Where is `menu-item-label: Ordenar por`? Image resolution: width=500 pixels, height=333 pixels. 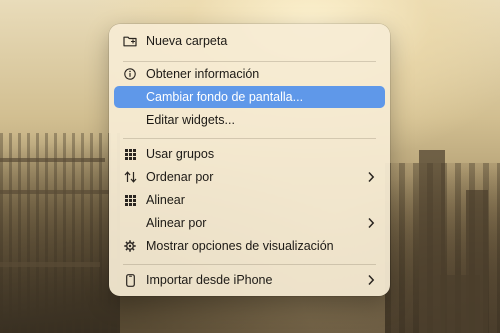 menu-item-label: Ordenar por is located at coordinates (180, 177).